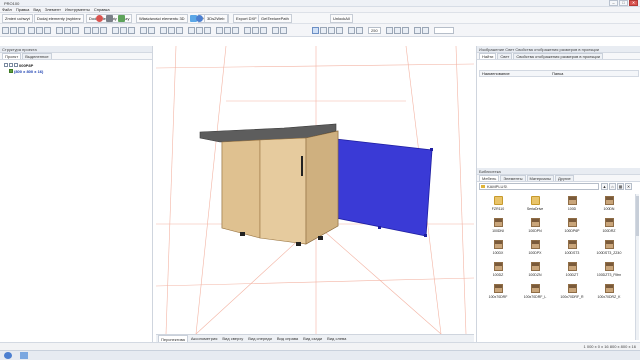 The width and height of the screenshot is (640, 360). Describe the element at coordinates (539, 186) in the screenshot. I see `library-path-field: KAMPLUS\` at that location.